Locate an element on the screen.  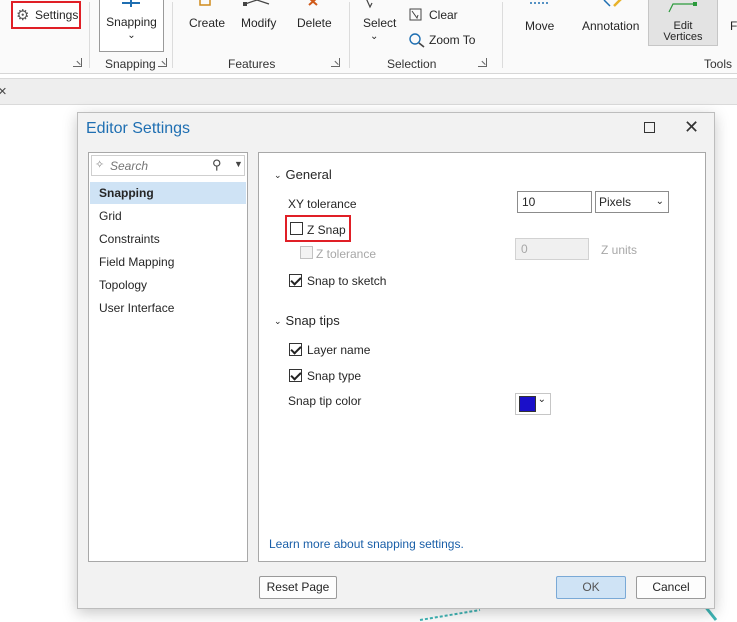
create-button: Create is located at coordinates (206, 25).